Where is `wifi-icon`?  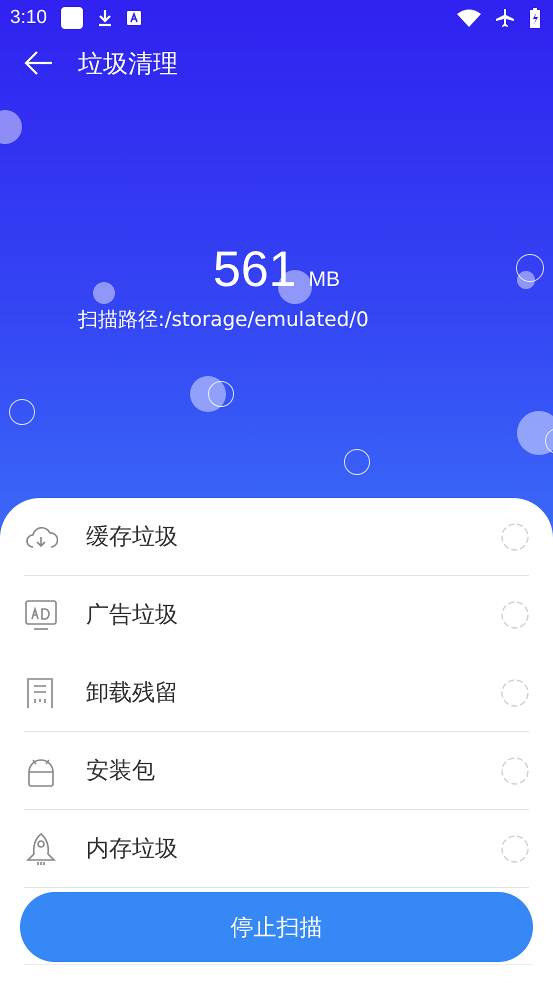
wifi-icon is located at coordinates (469, 18).